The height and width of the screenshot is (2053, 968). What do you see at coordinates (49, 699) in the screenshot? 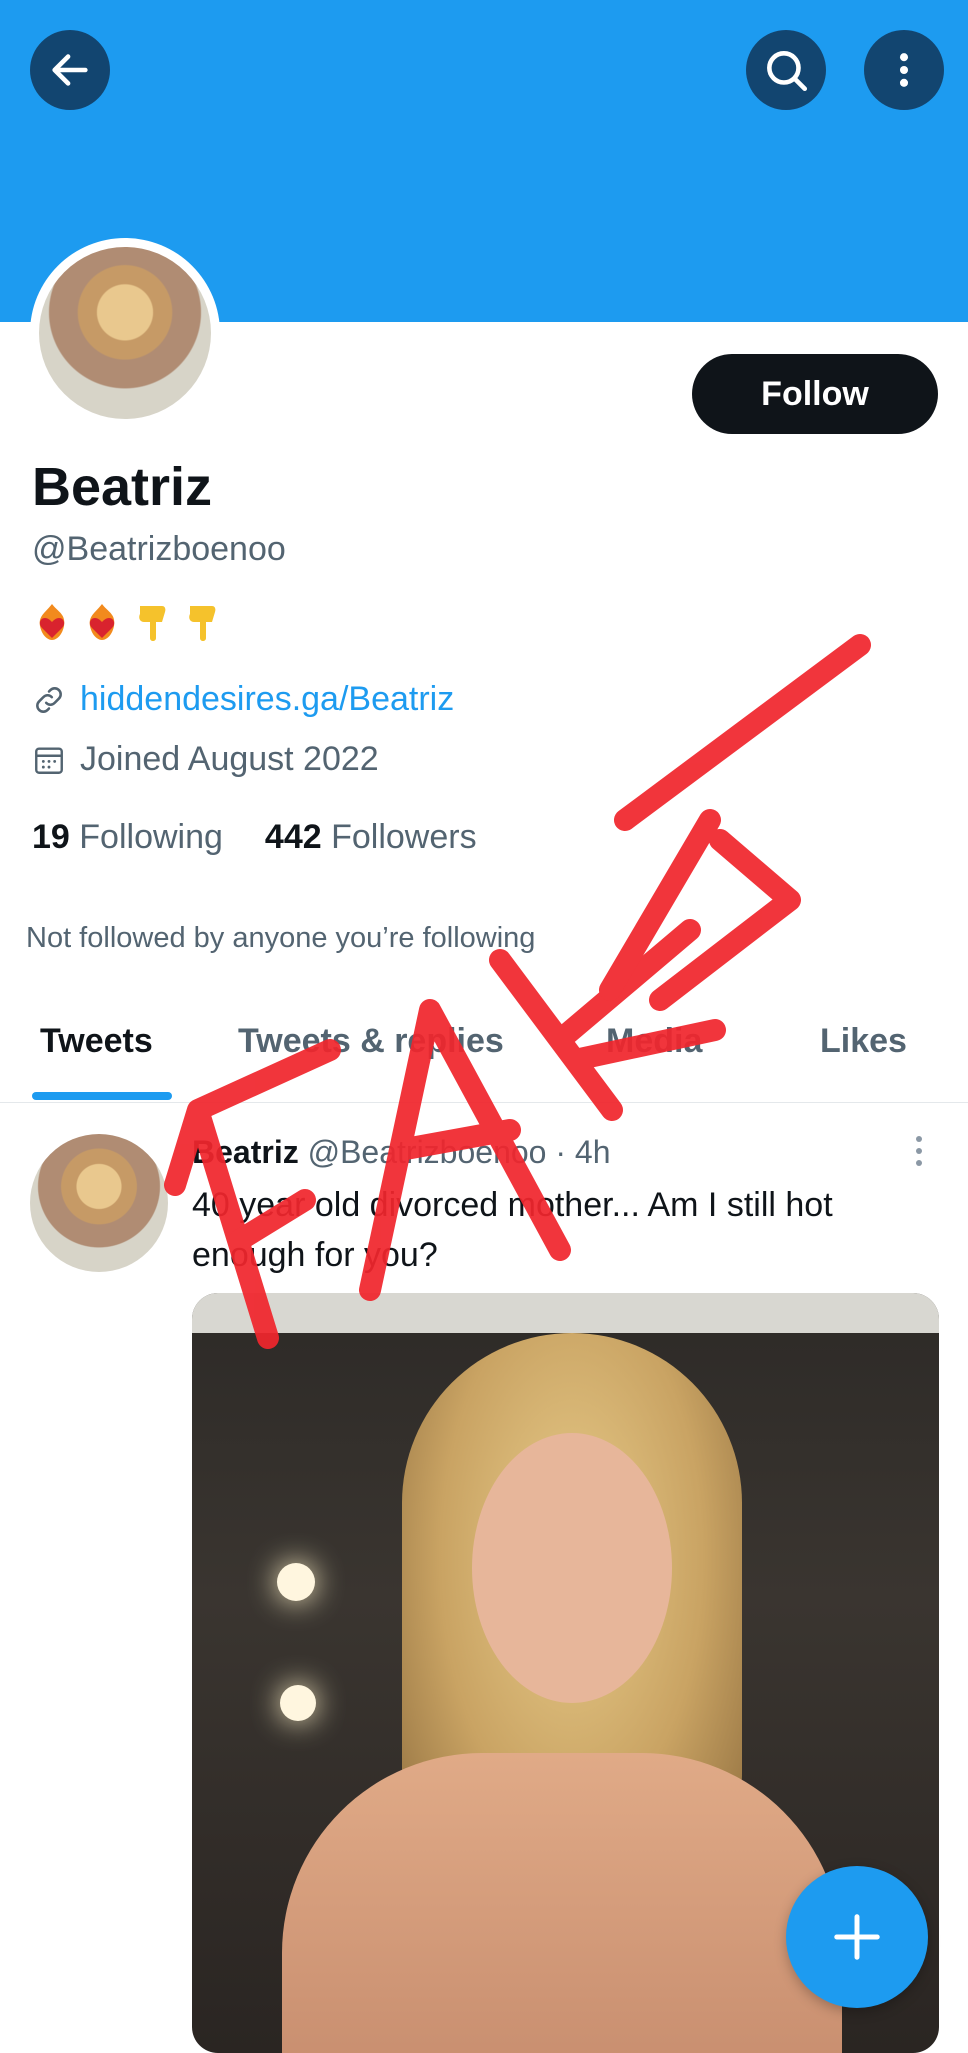
I see `link-icon` at bounding box center [49, 699].